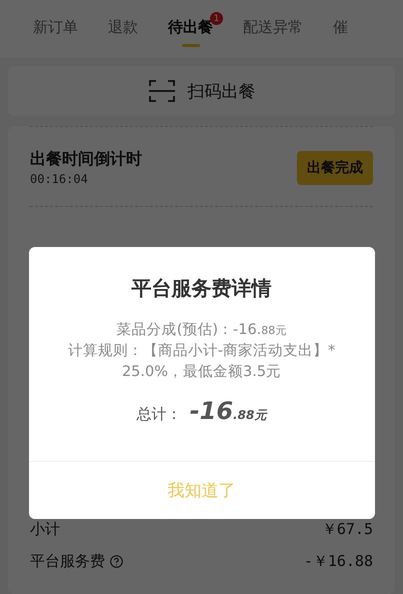 The image size is (403, 594). Describe the element at coordinates (60, 29) in the screenshot. I see `order-tab: 新订单` at that location.